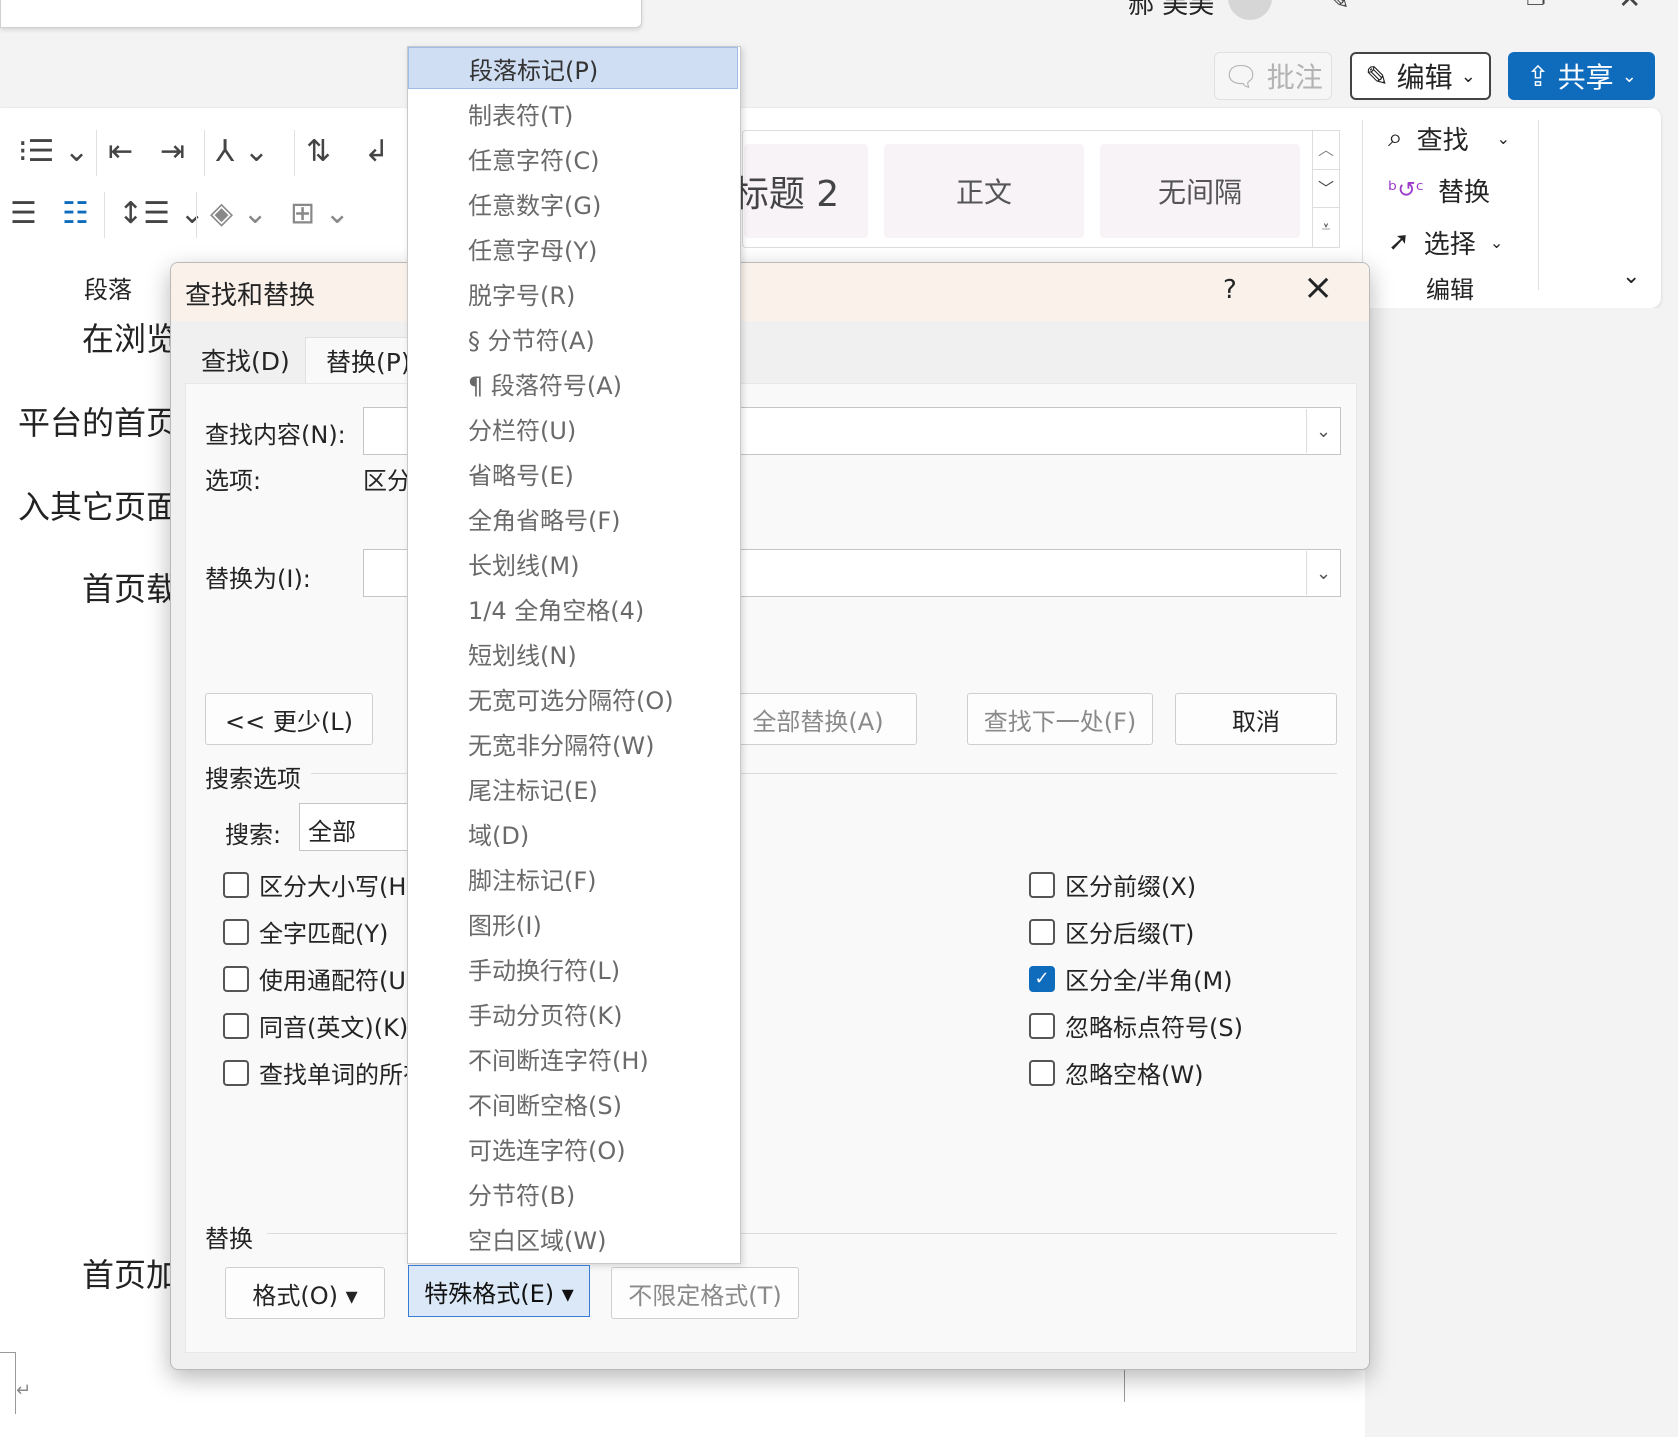 The width and height of the screenshot is (1678, 1437). I want to click on borders-icon: ⊞ ⌄, so click(320, 213).